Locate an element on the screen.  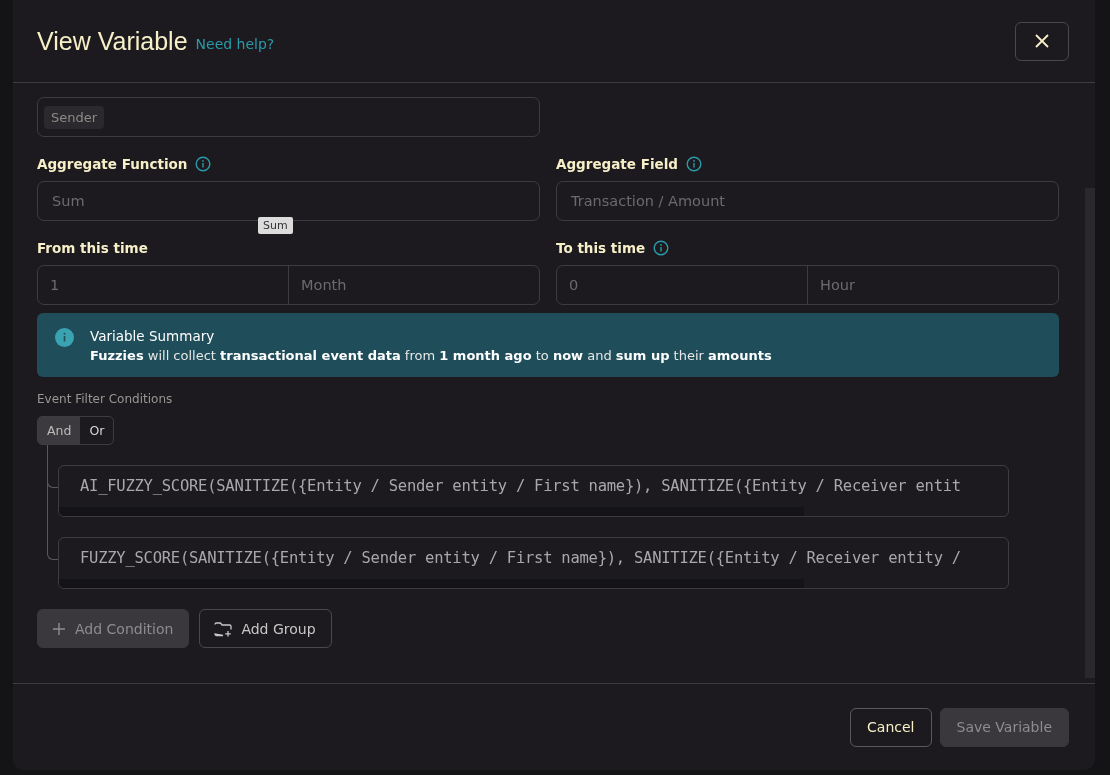
close-button is located at coordinates (1042, 41).